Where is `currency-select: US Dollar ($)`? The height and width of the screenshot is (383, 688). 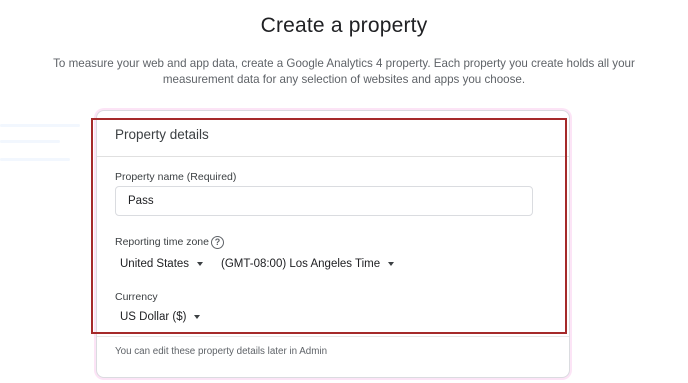 currency-select: US Dollar ($) is located at coordinates (160, 317).